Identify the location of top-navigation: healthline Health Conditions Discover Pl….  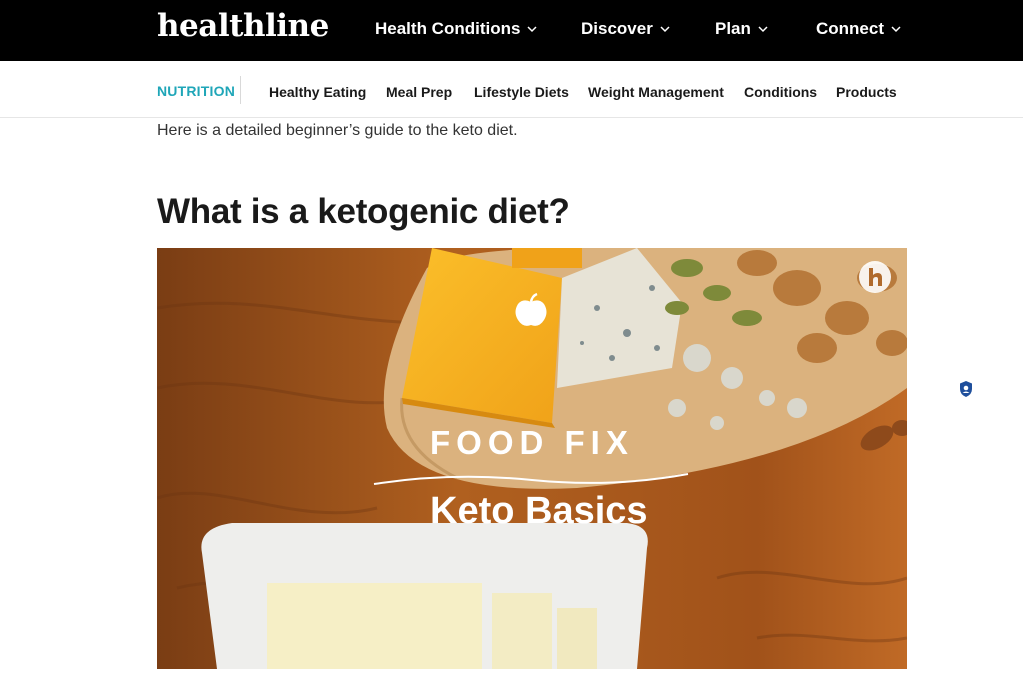
(511, 30).